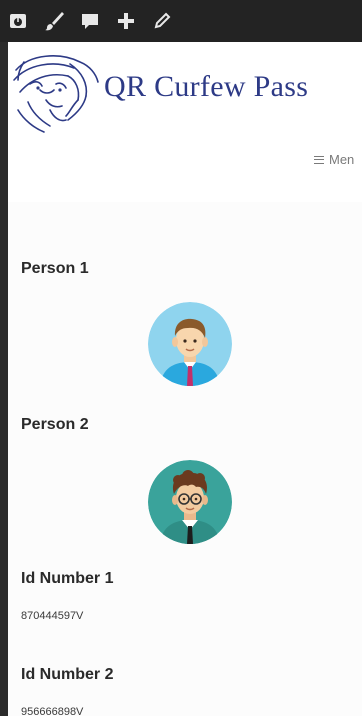 The width and height of the screenshot is (362, 716). What do you see at coordinates (190, 502) in the screenshot?
I see `male-glasses-avatar-icon` at bounding box center [190, 502].